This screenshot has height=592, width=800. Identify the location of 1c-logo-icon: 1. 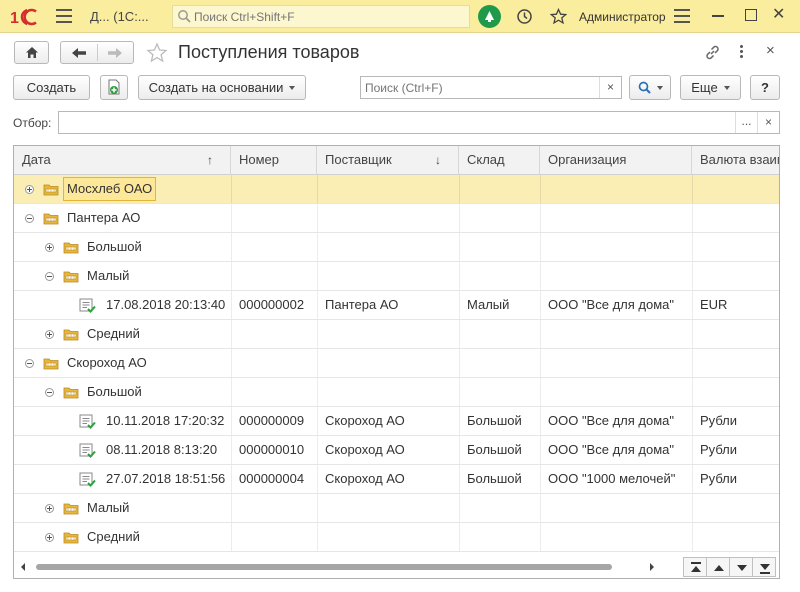
(25, 17).